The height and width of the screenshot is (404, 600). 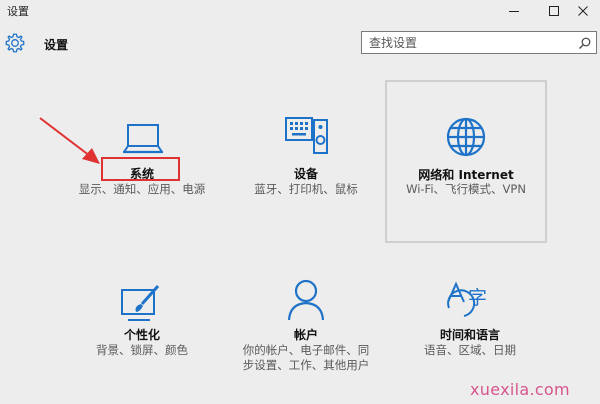 What do you see at coordinates (18, 11) in the screenshot?
I see `window-title: 设置` at bounding box center [18, 11].